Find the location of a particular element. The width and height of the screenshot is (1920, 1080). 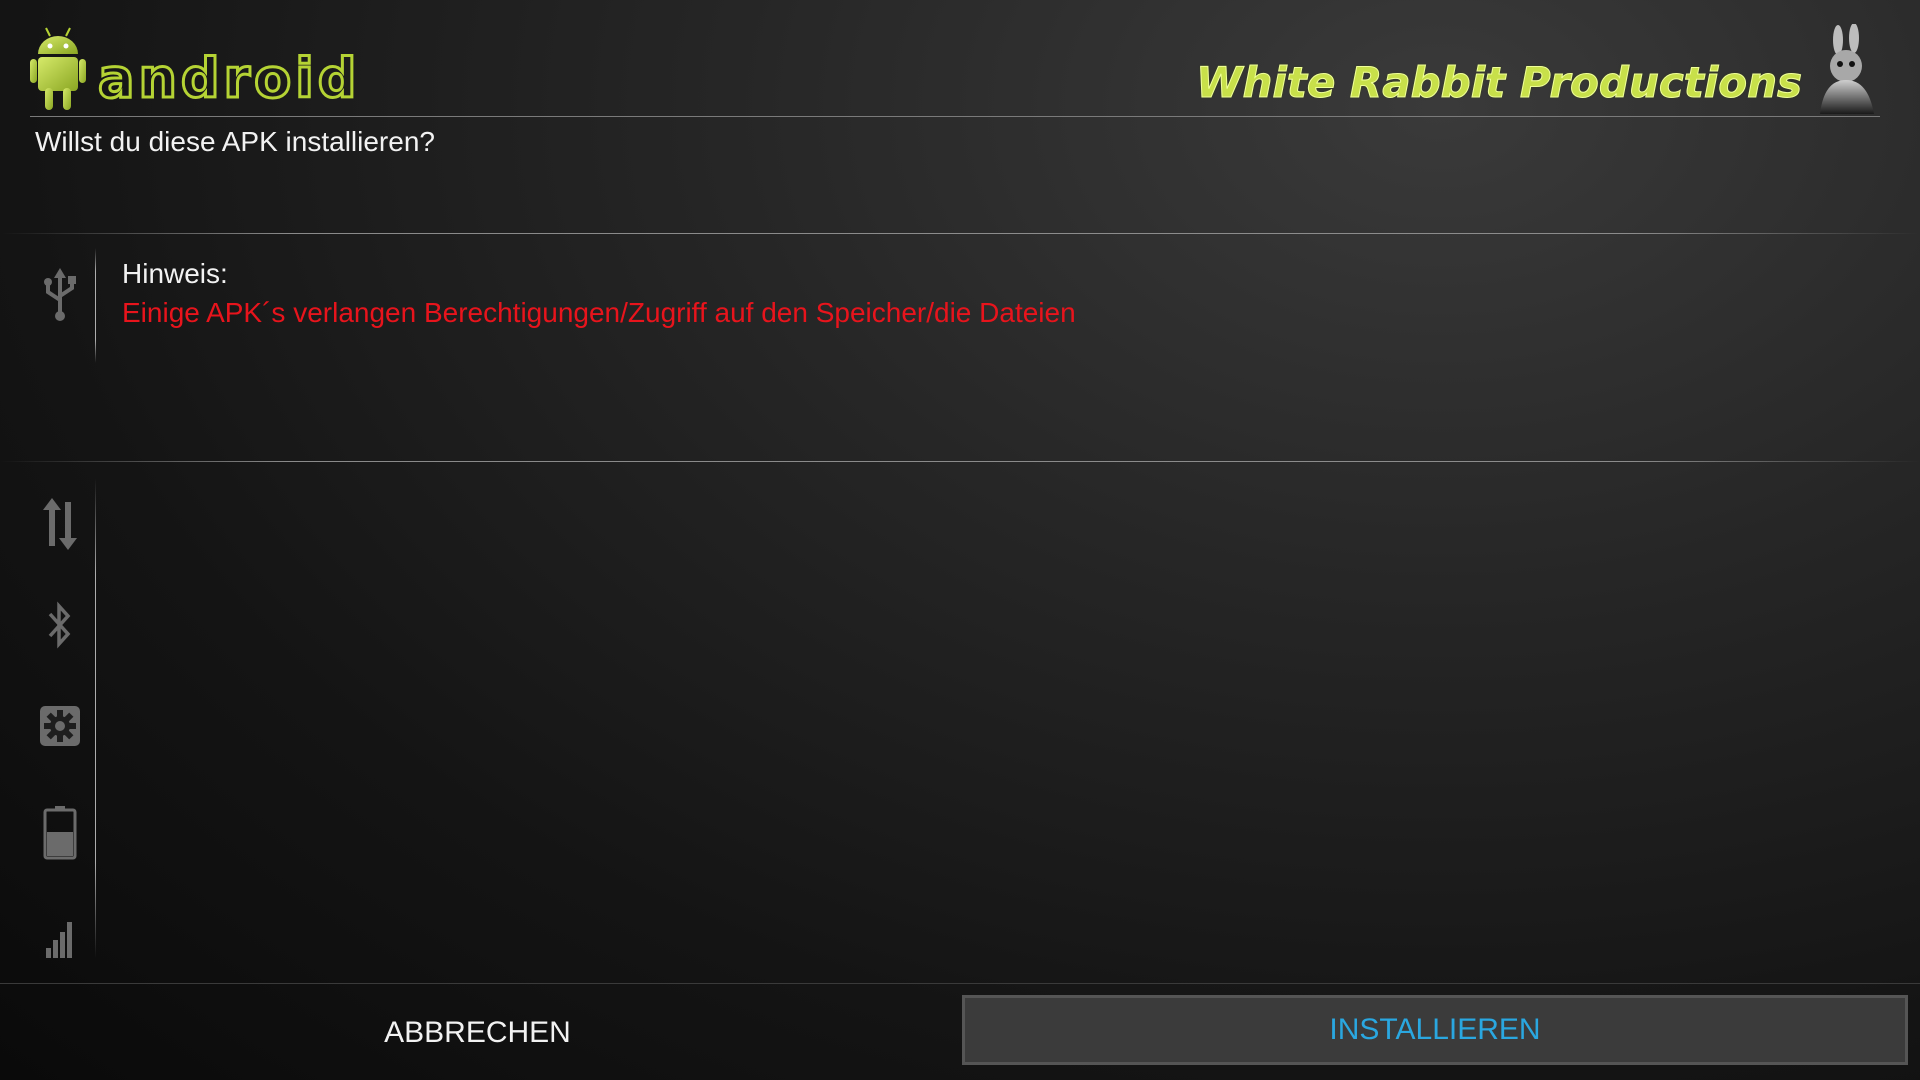

battery-icon is located at coordinates (60, 833).